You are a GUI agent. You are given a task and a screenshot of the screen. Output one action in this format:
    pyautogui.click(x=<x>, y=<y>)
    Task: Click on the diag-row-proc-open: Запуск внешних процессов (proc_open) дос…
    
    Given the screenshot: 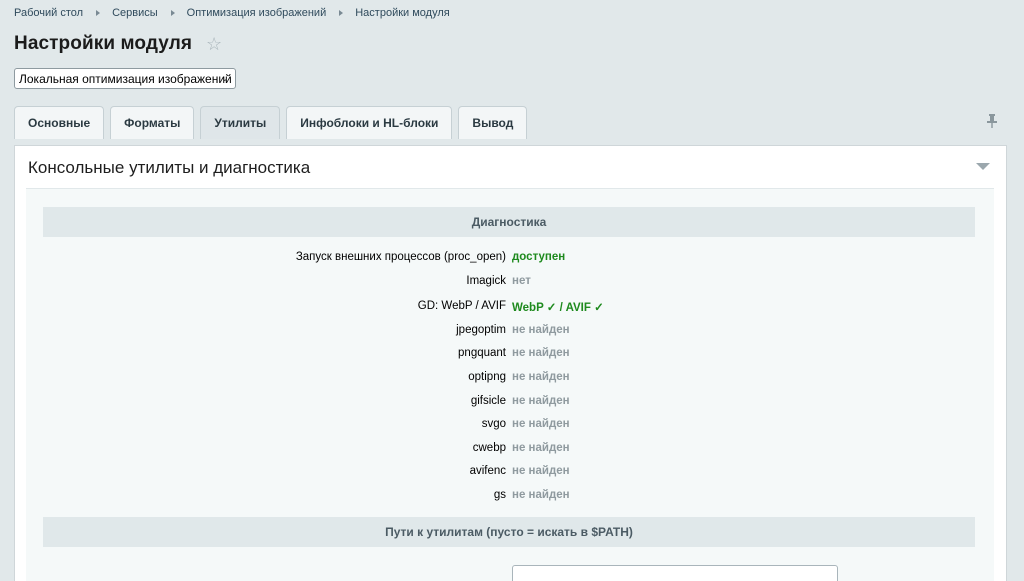 What is the action you would take?
    pyautogui.click(x=510, y=258)
    